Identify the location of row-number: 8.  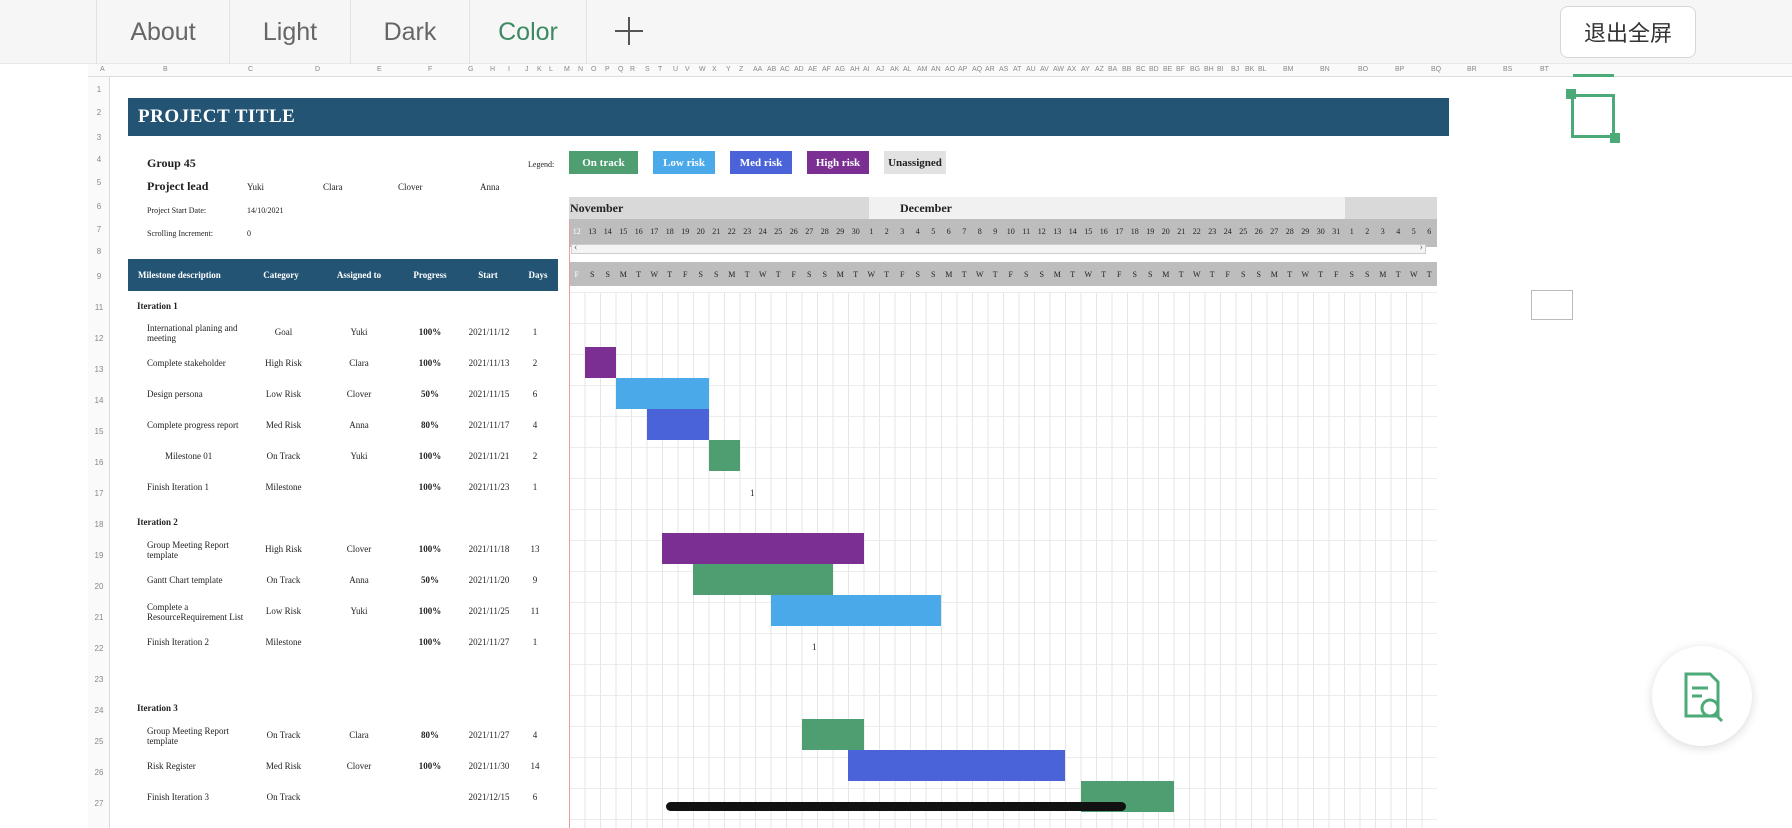
(99, 251).